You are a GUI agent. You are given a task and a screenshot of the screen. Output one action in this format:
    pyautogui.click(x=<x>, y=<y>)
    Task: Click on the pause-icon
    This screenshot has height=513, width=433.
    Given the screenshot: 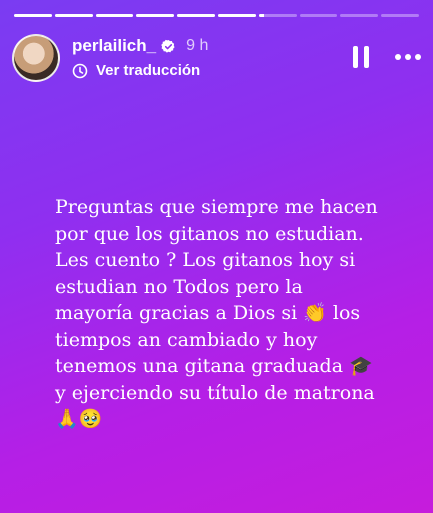 What is the action you would take?
    pyautogui.click(x=361, y=57)
    